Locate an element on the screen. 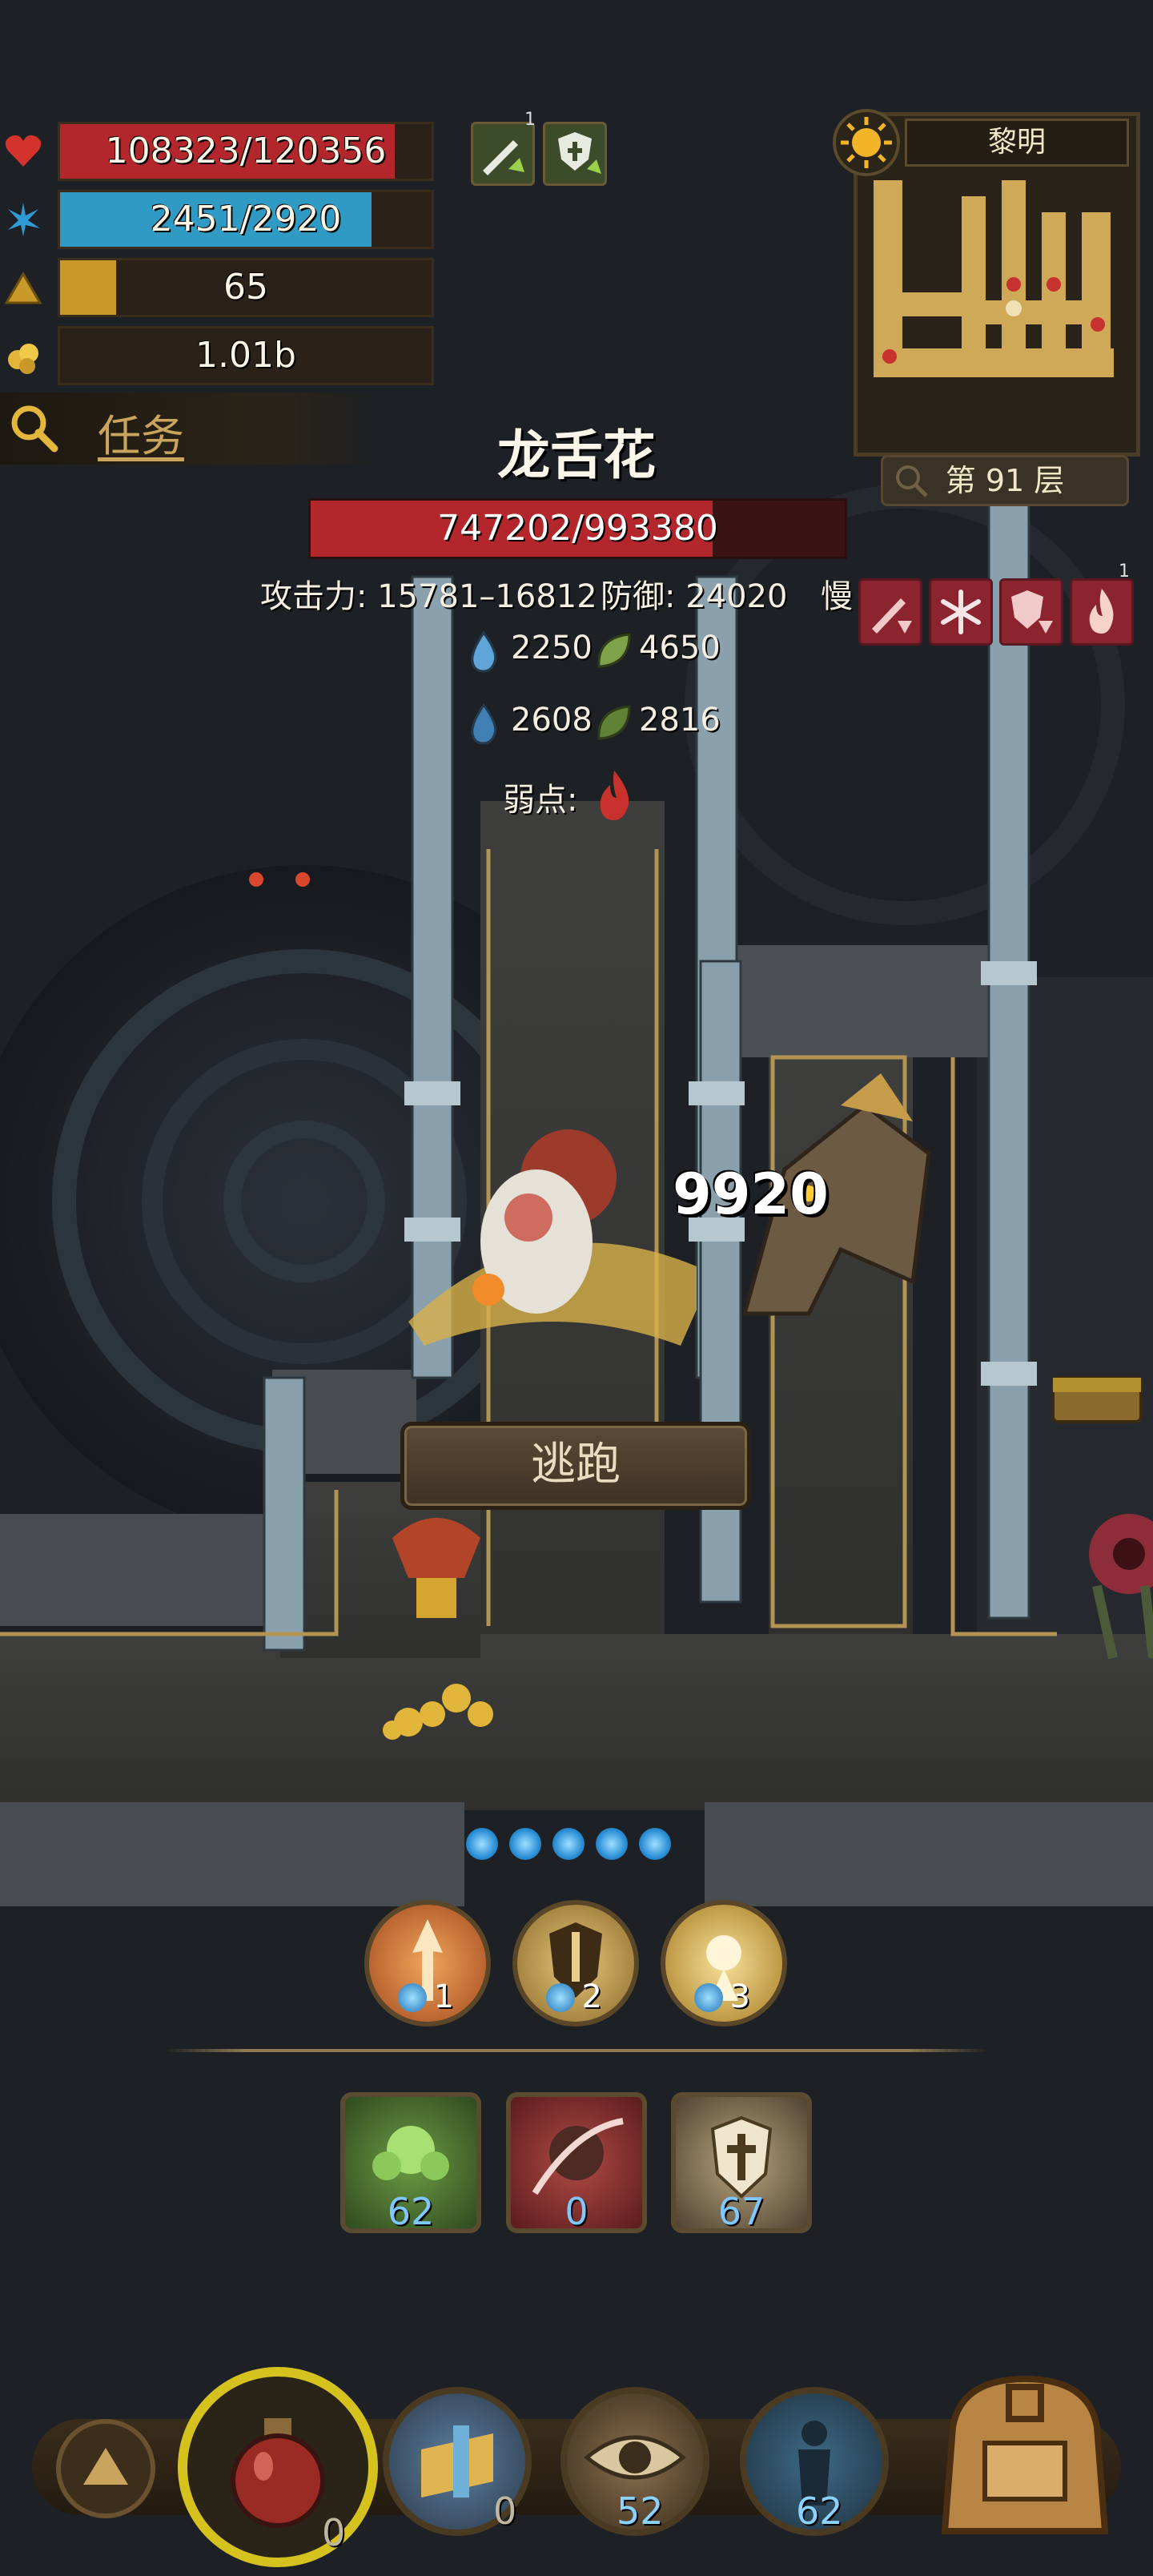 Image resolution: width=1153 pixels, height=2576 pixels. ability-1-value: 62 is located at coordinates (411, 2211).